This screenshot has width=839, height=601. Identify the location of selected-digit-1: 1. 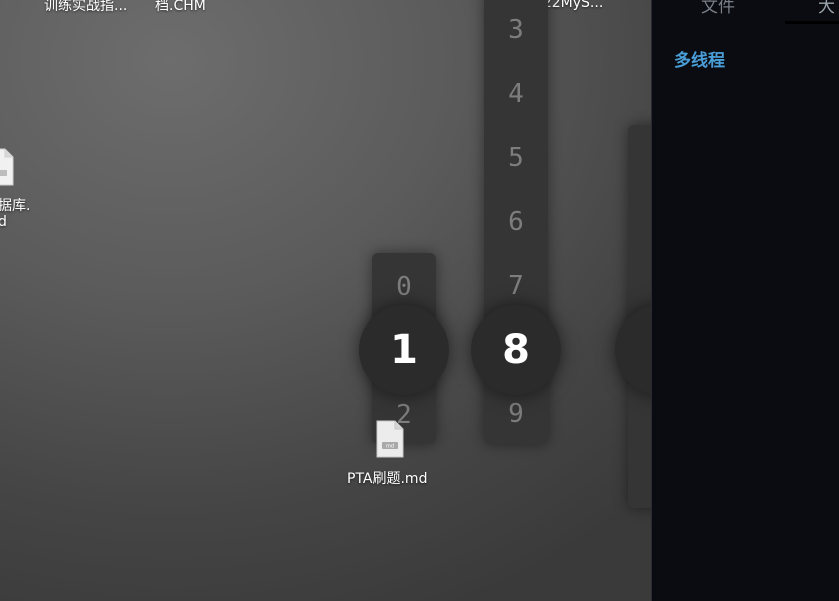
(404, 350).